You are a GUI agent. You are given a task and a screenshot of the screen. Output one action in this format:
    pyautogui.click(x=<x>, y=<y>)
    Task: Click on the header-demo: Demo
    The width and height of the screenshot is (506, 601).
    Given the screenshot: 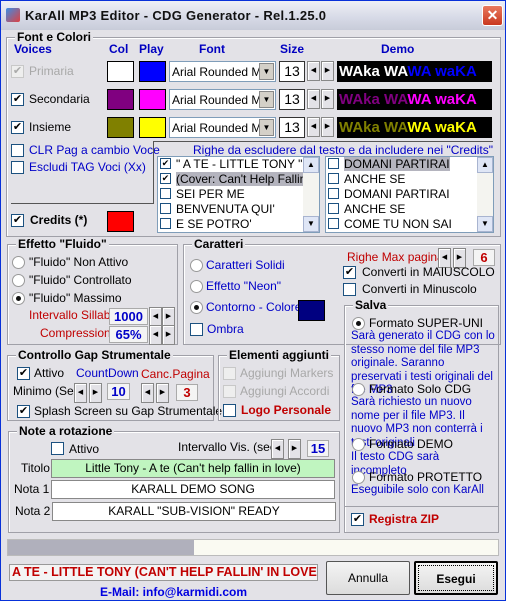 What is the action you would take?
    pyautogui.click(x=398, y=49)
    